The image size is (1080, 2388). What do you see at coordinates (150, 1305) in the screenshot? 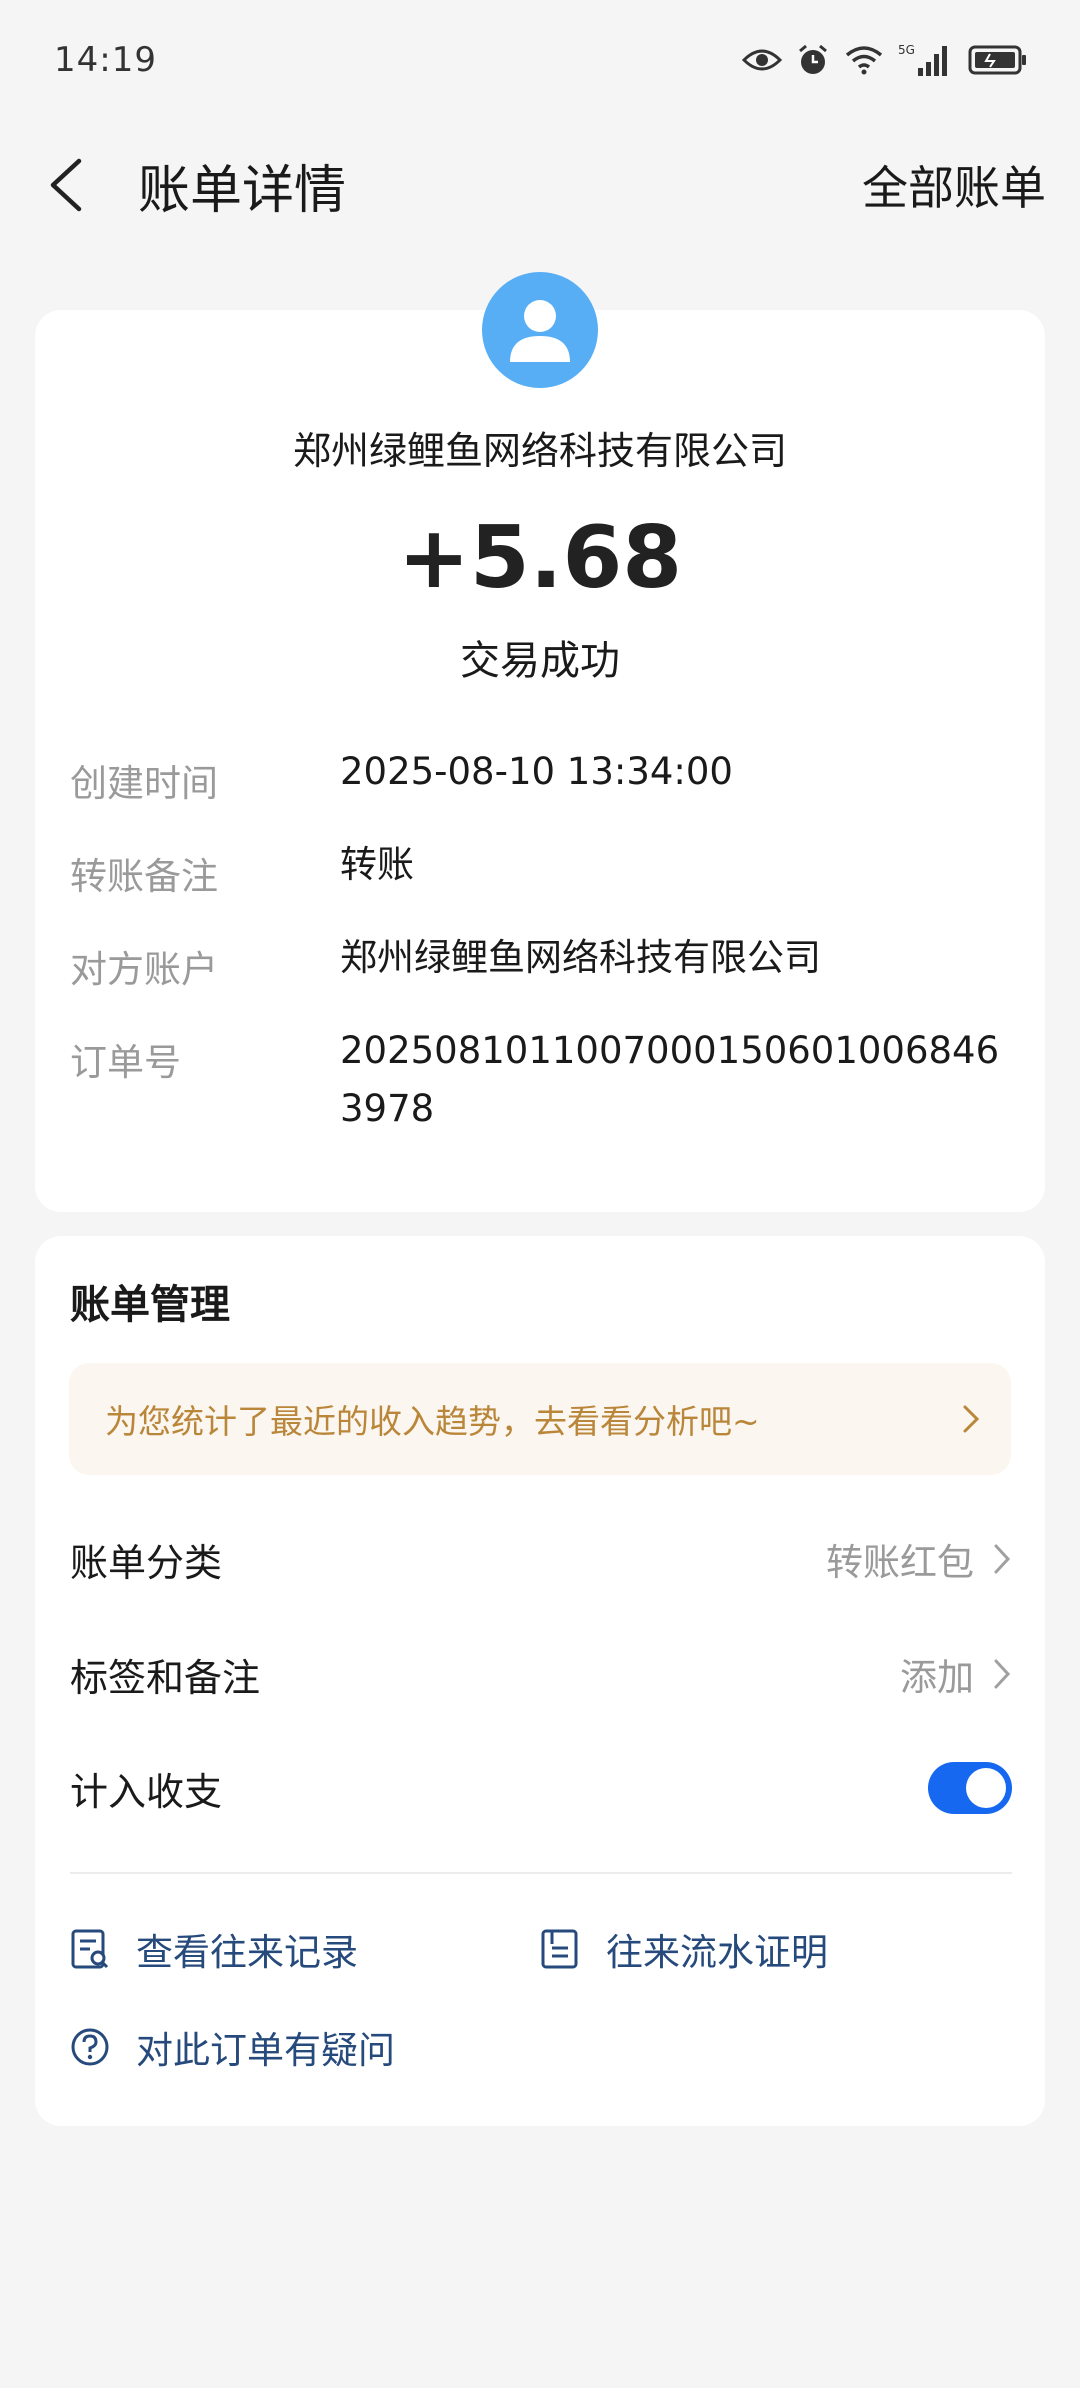
I see `section-title: 账单管理` at bounding box center [150, 1305].